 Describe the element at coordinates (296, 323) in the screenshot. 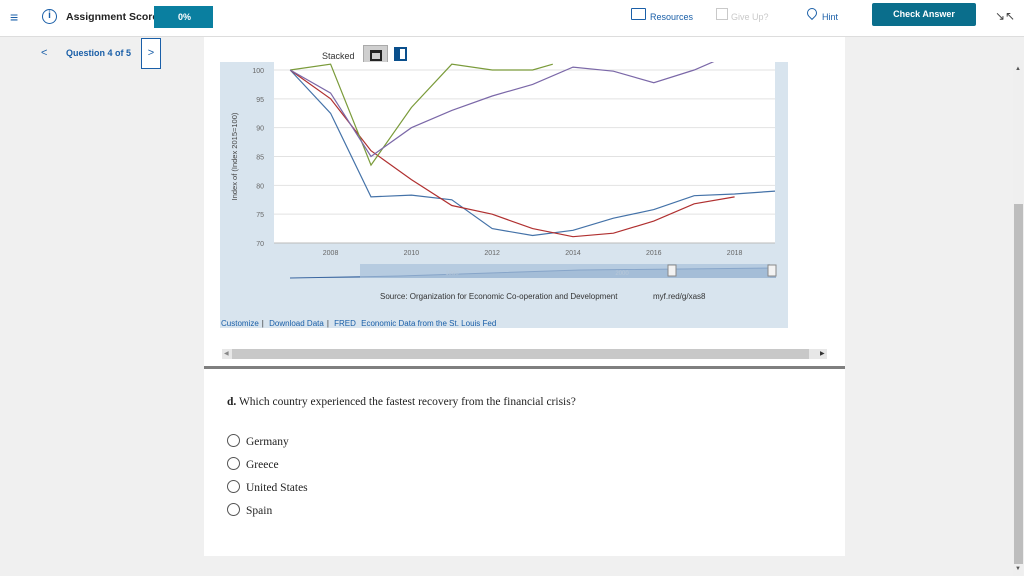

I see `download-data-link: Download Data` at that location.